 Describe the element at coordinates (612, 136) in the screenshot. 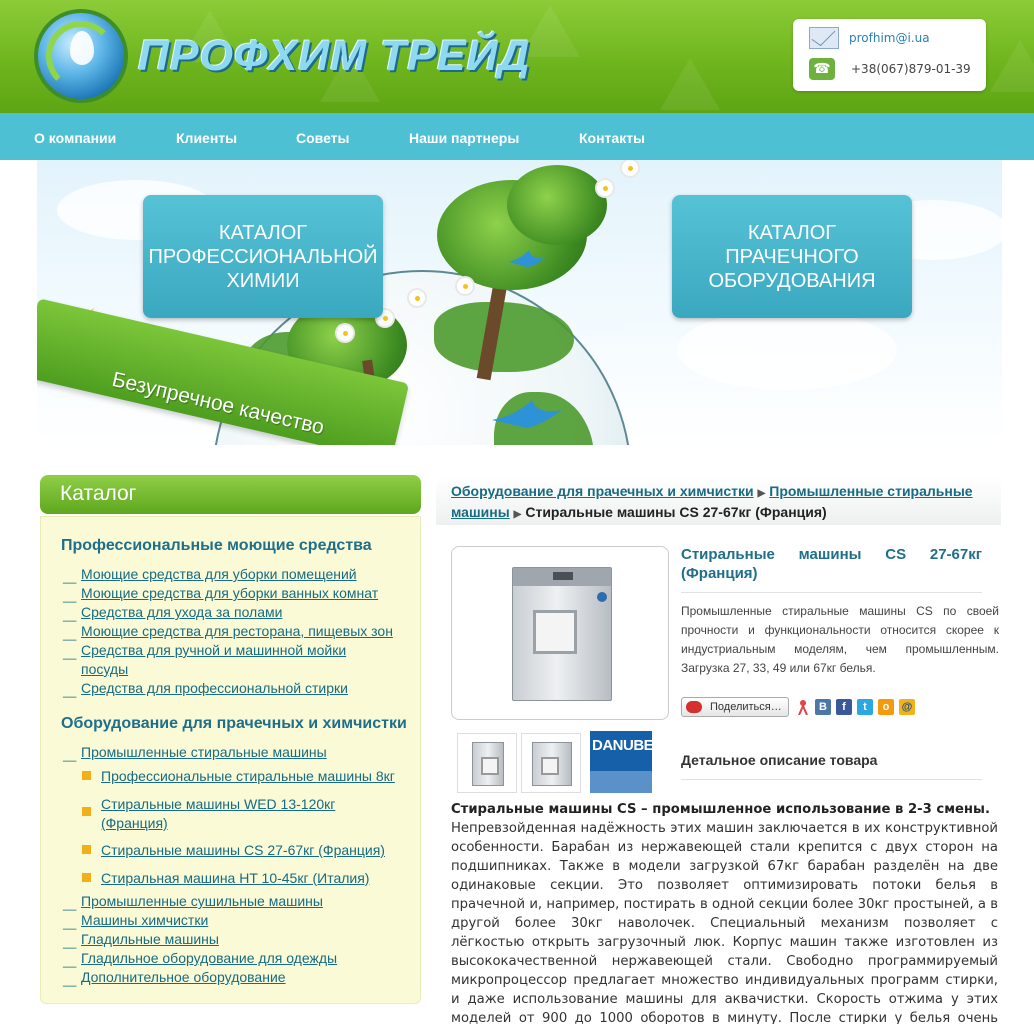

I see `nav-contacts: Контакты` at that location.